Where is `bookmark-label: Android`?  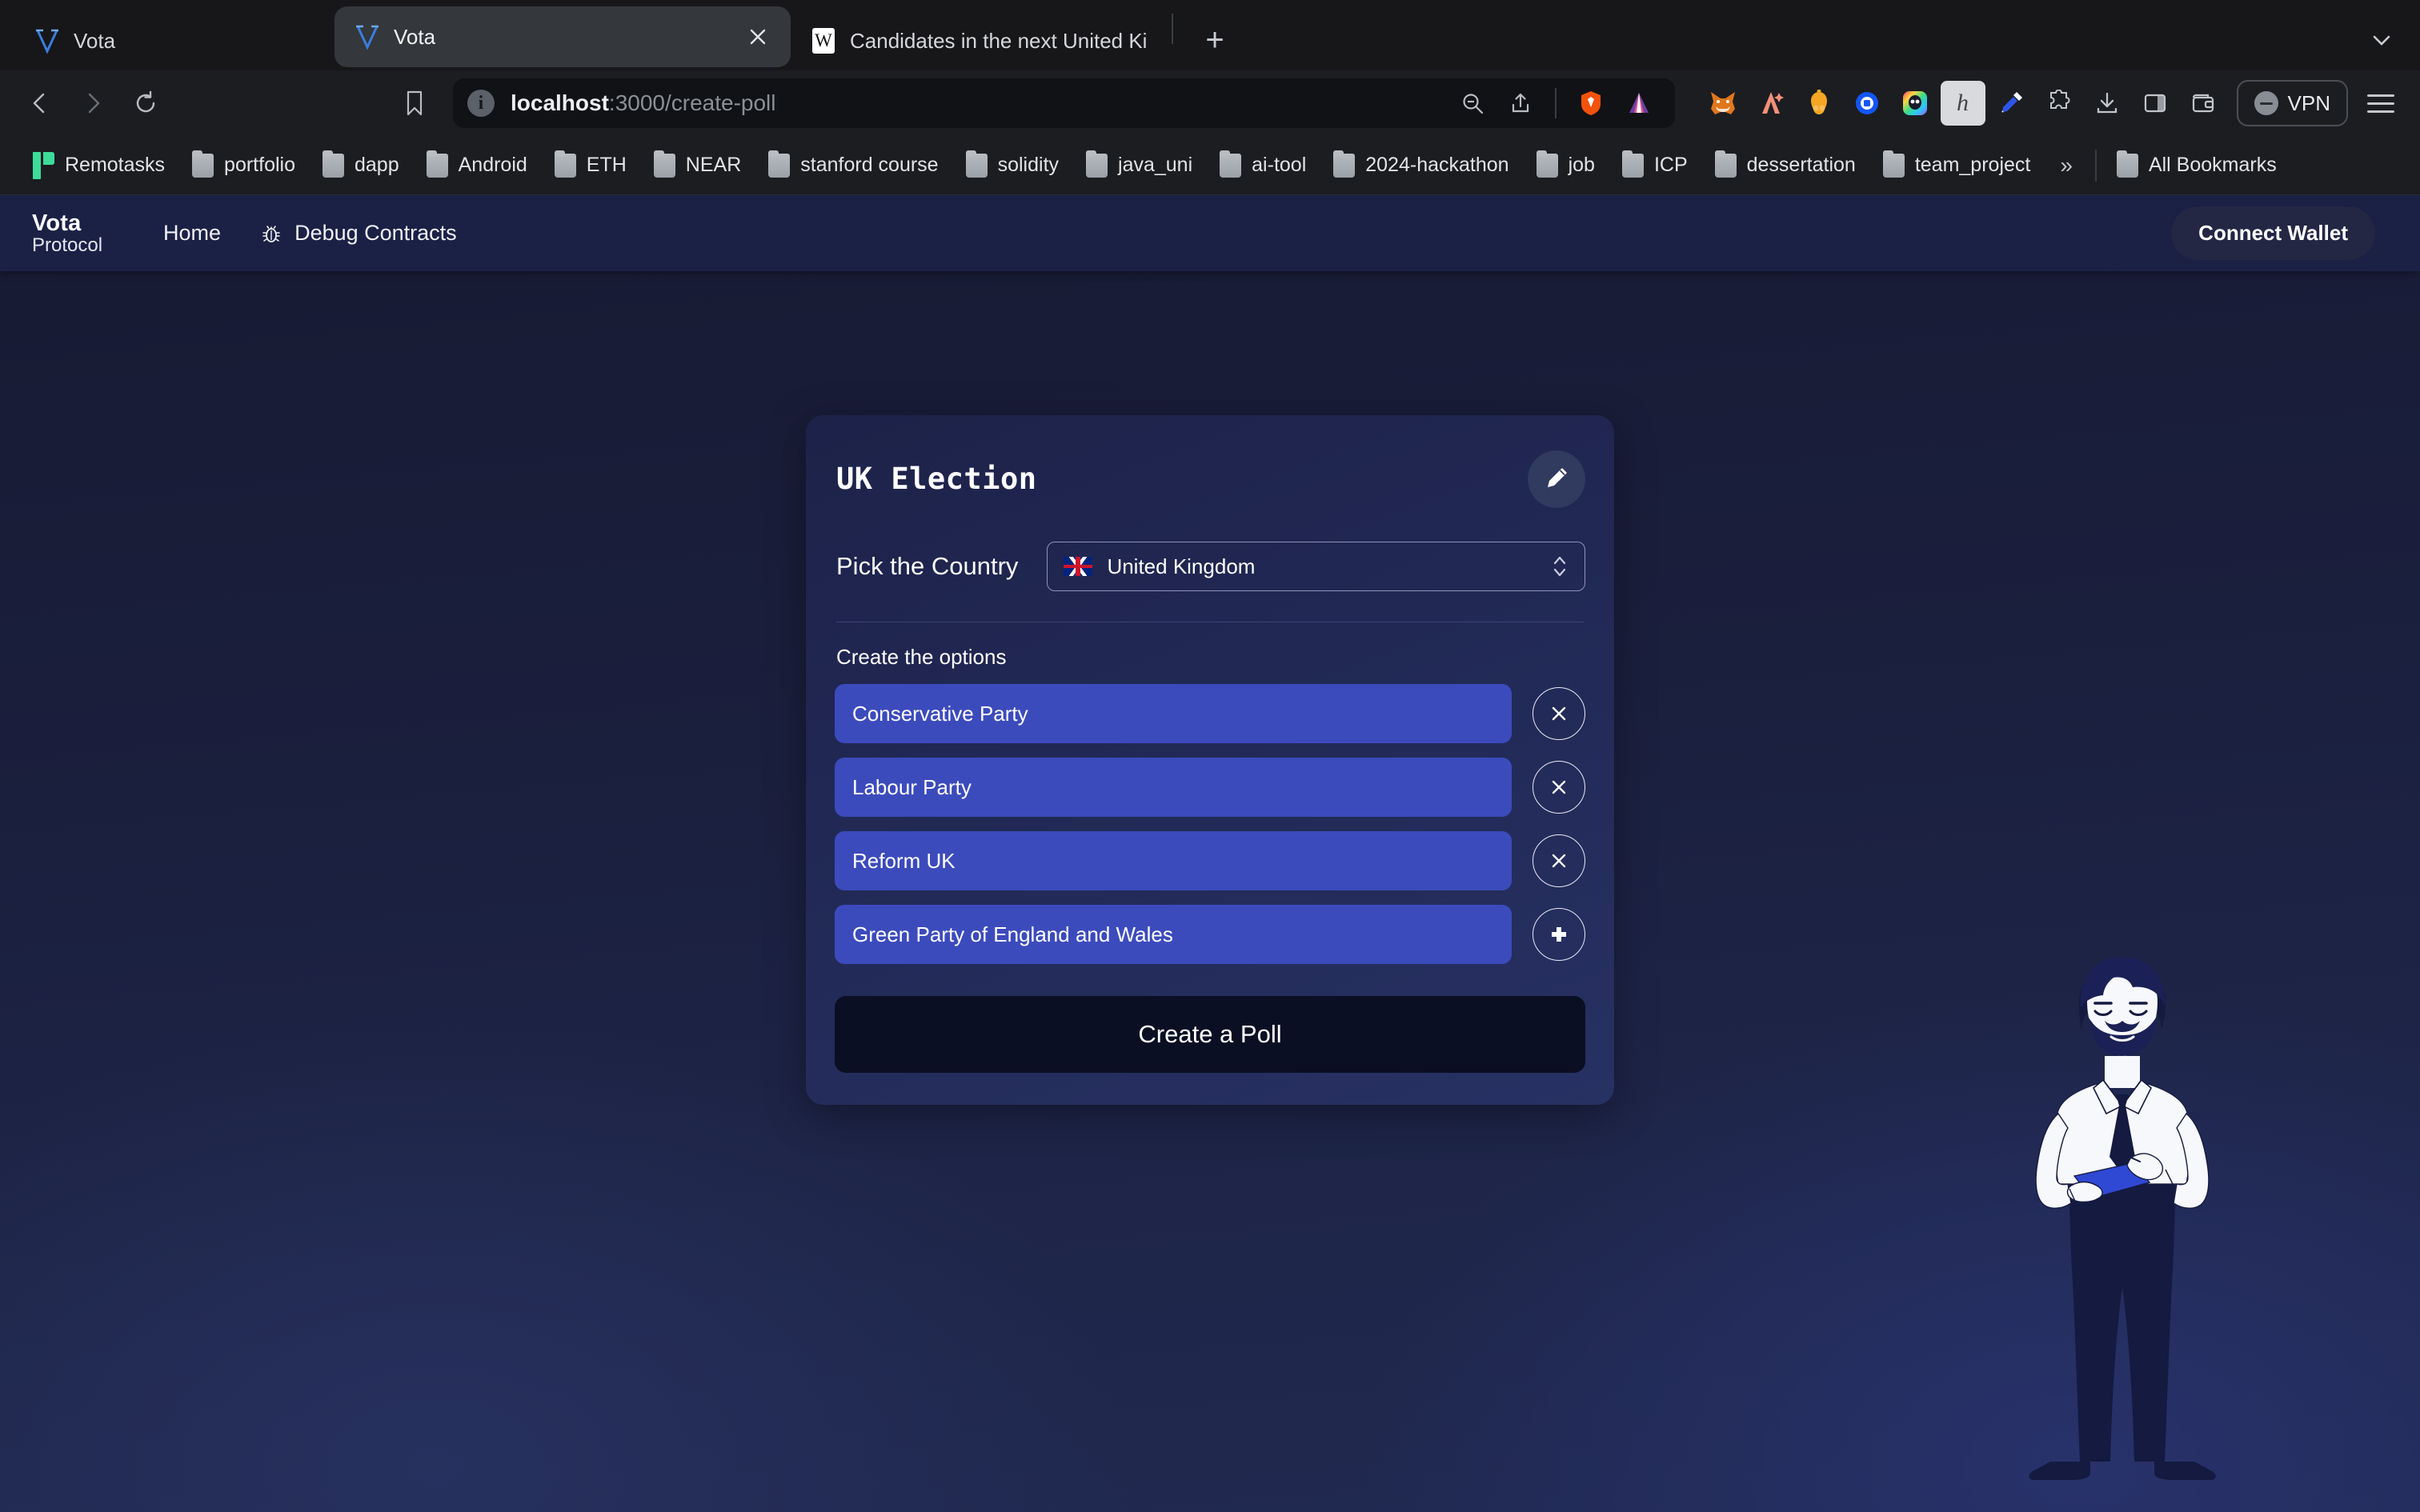
bookmark-label: Android is located at coordinates (492, 165).